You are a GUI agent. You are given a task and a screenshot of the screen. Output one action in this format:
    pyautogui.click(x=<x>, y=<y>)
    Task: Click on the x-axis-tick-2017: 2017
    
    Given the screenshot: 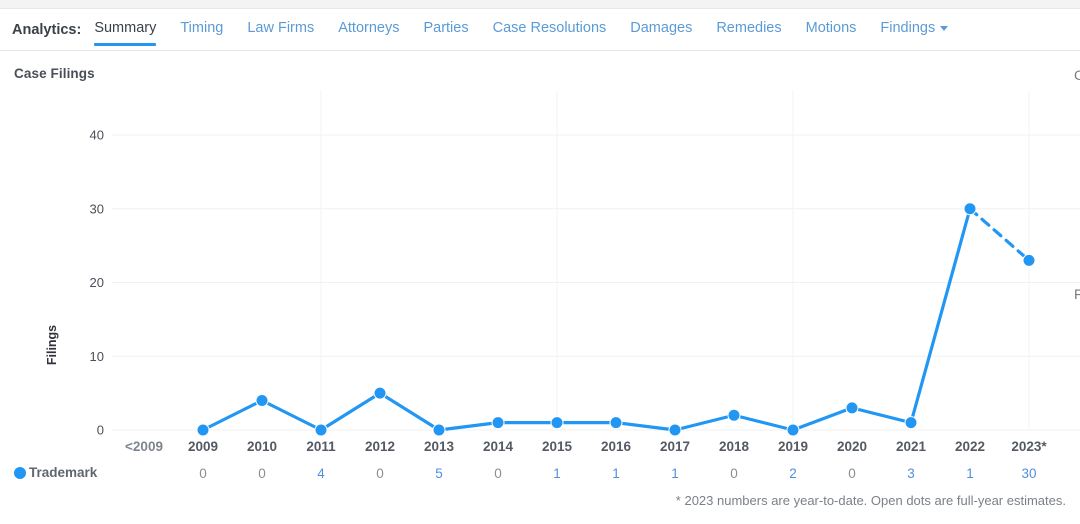 What is the action you would take?
    pyautogui.click(x=675, y=446)
    